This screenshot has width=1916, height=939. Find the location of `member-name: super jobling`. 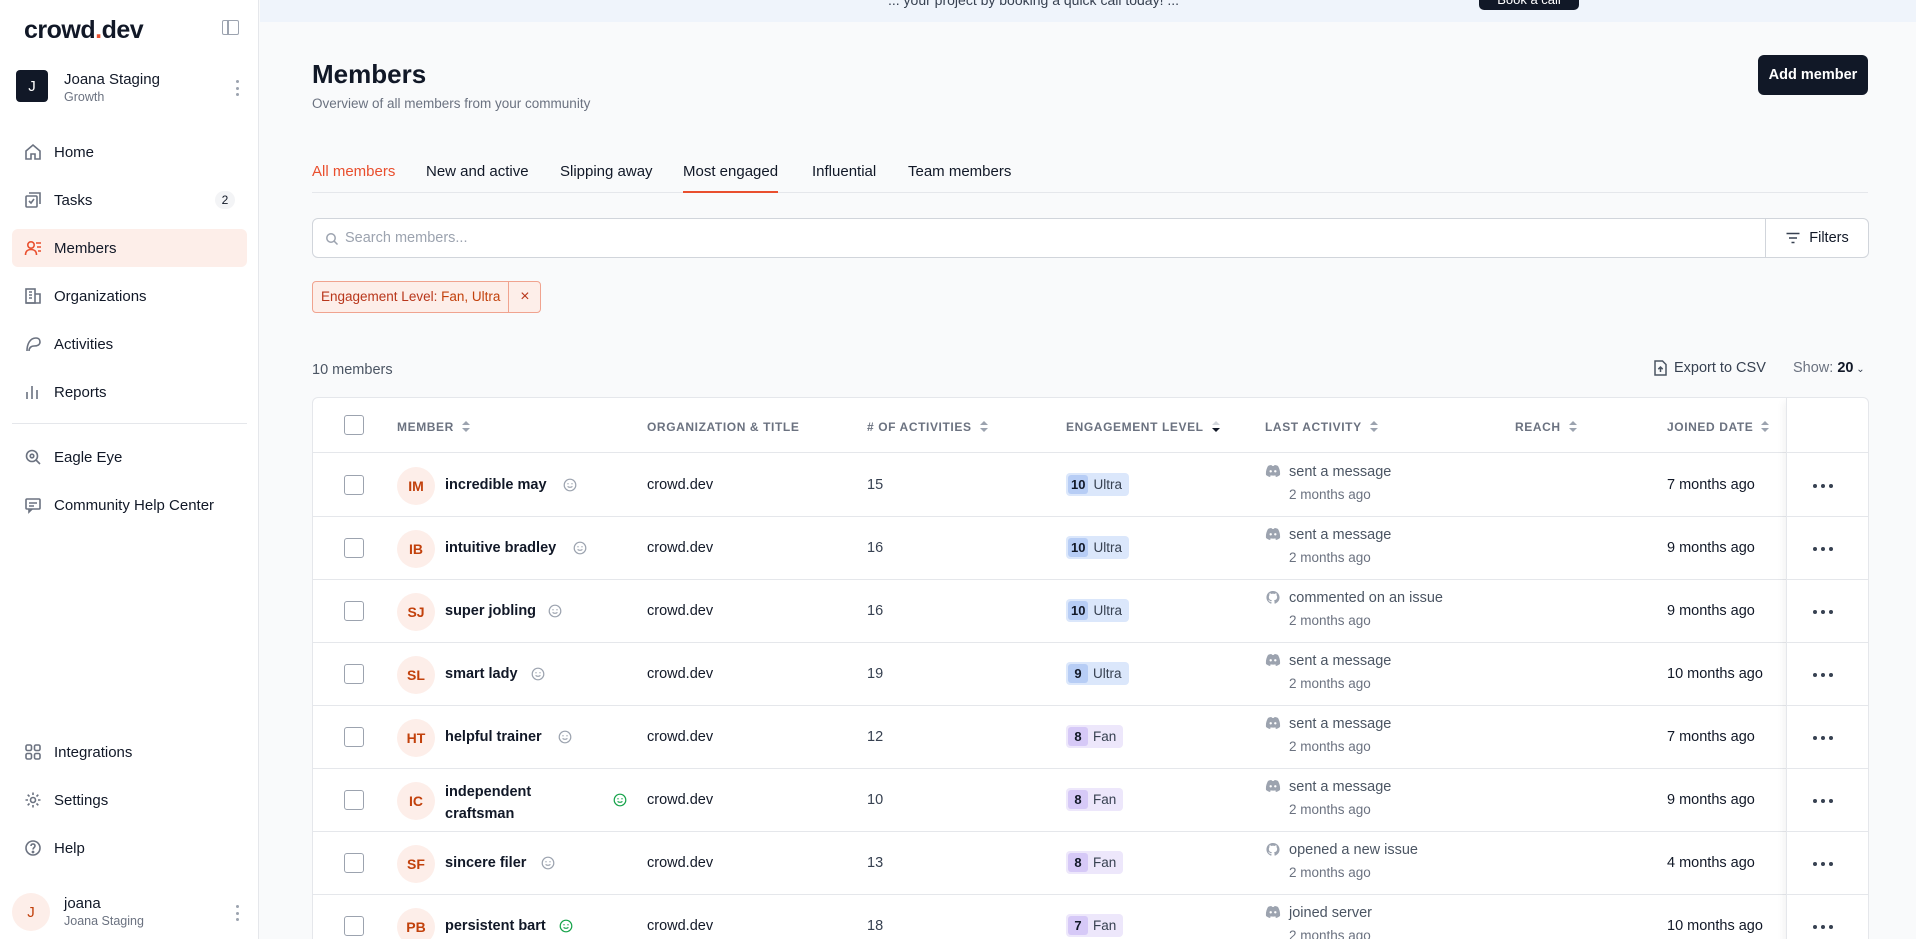

member-name: super jobling is located at coordinates (490, 611).